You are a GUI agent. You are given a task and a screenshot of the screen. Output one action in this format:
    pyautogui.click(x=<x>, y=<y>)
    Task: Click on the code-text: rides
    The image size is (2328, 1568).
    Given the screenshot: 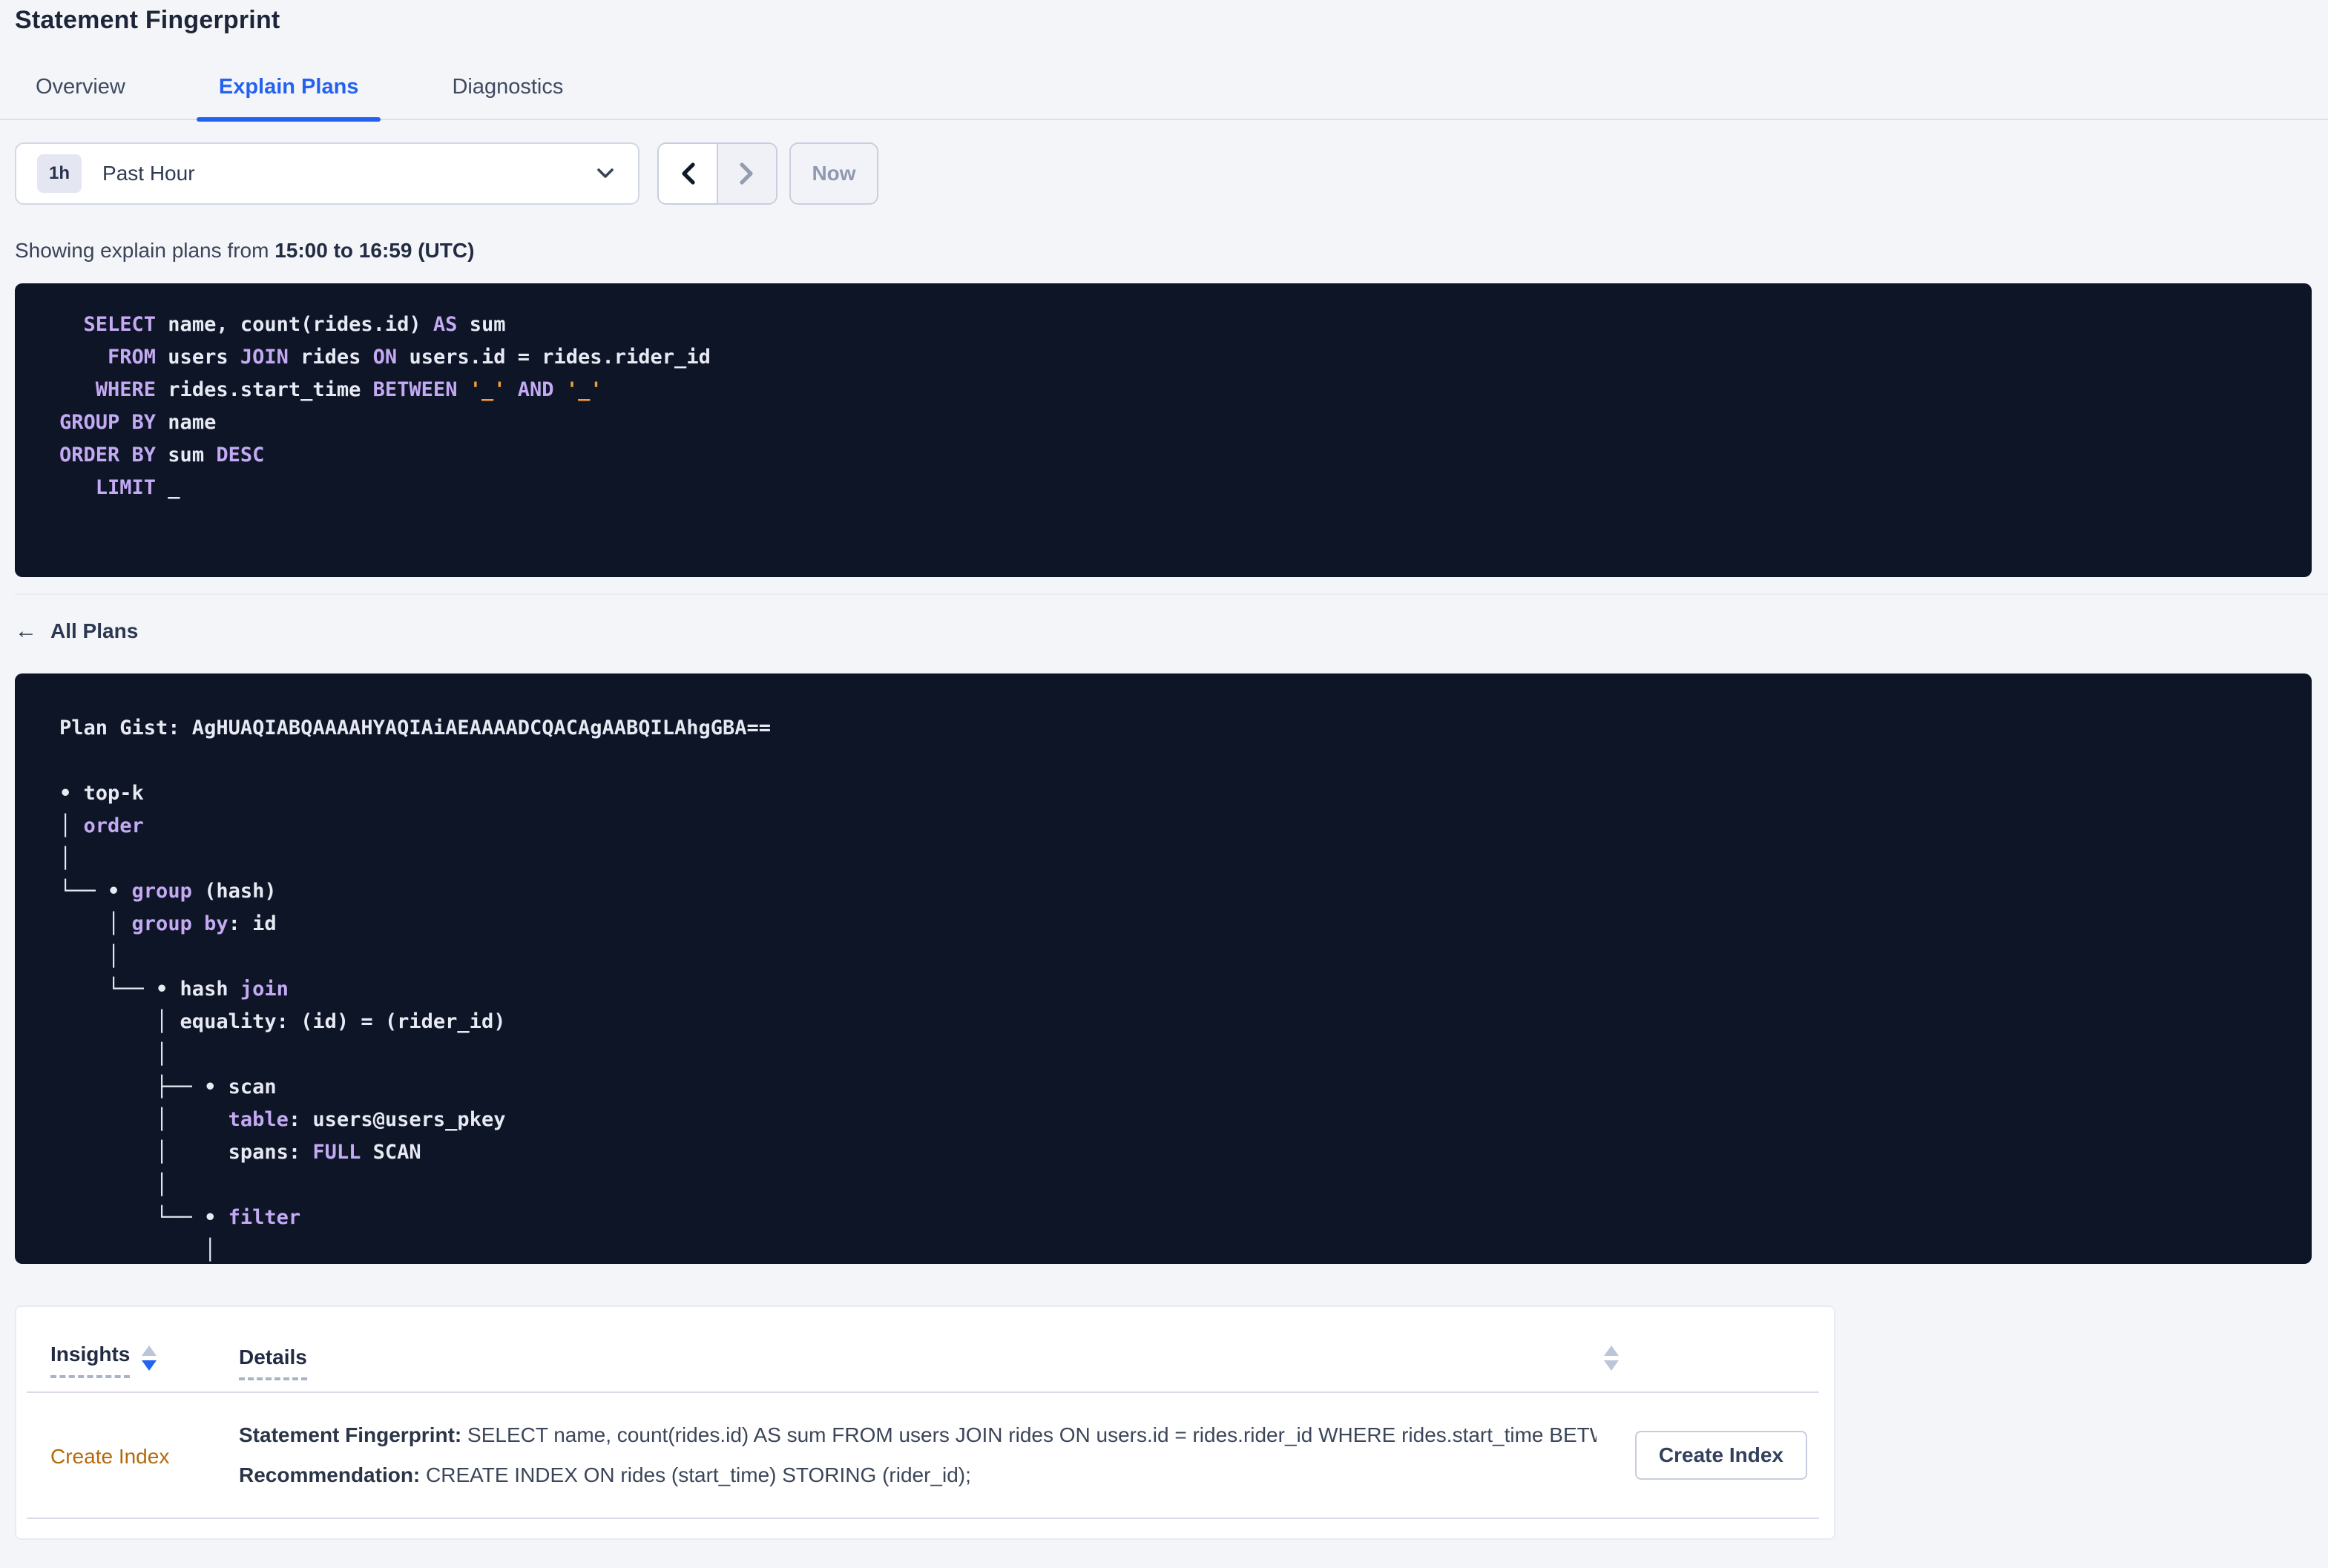 What is the action you would take?
    pyautogui.click(x=330, y=357)
    